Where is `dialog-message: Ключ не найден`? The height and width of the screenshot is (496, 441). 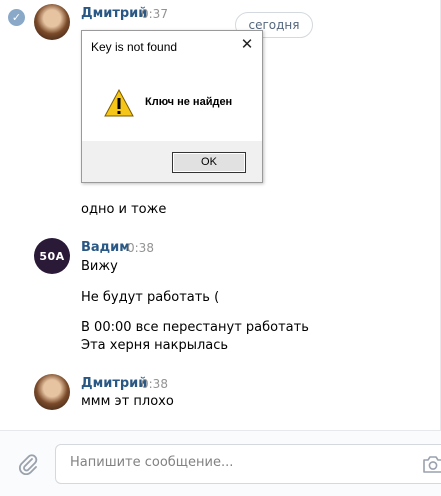
dialog-message: Ключ не найден is located at coordinates (189, 102).